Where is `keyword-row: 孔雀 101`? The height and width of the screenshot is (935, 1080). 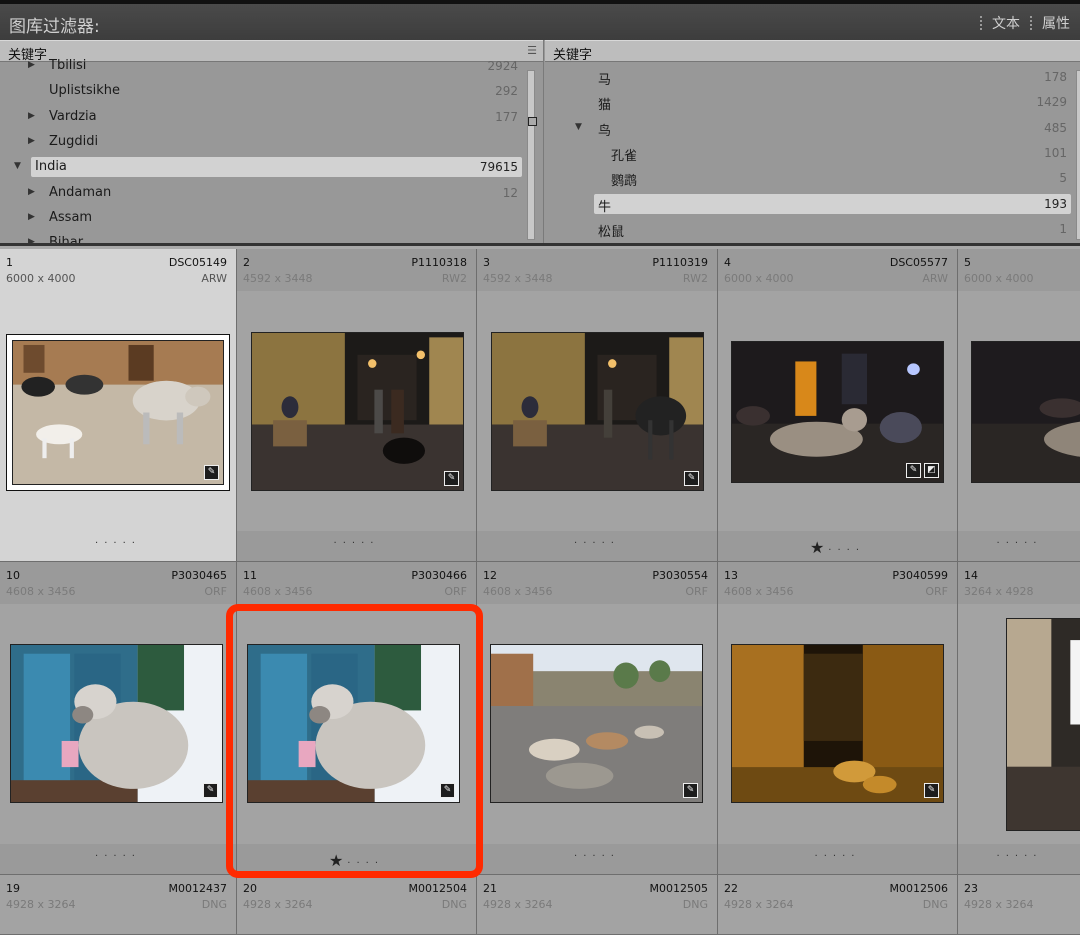
keyword-row: 孔雀 101 is located at coordinates (839, 153).